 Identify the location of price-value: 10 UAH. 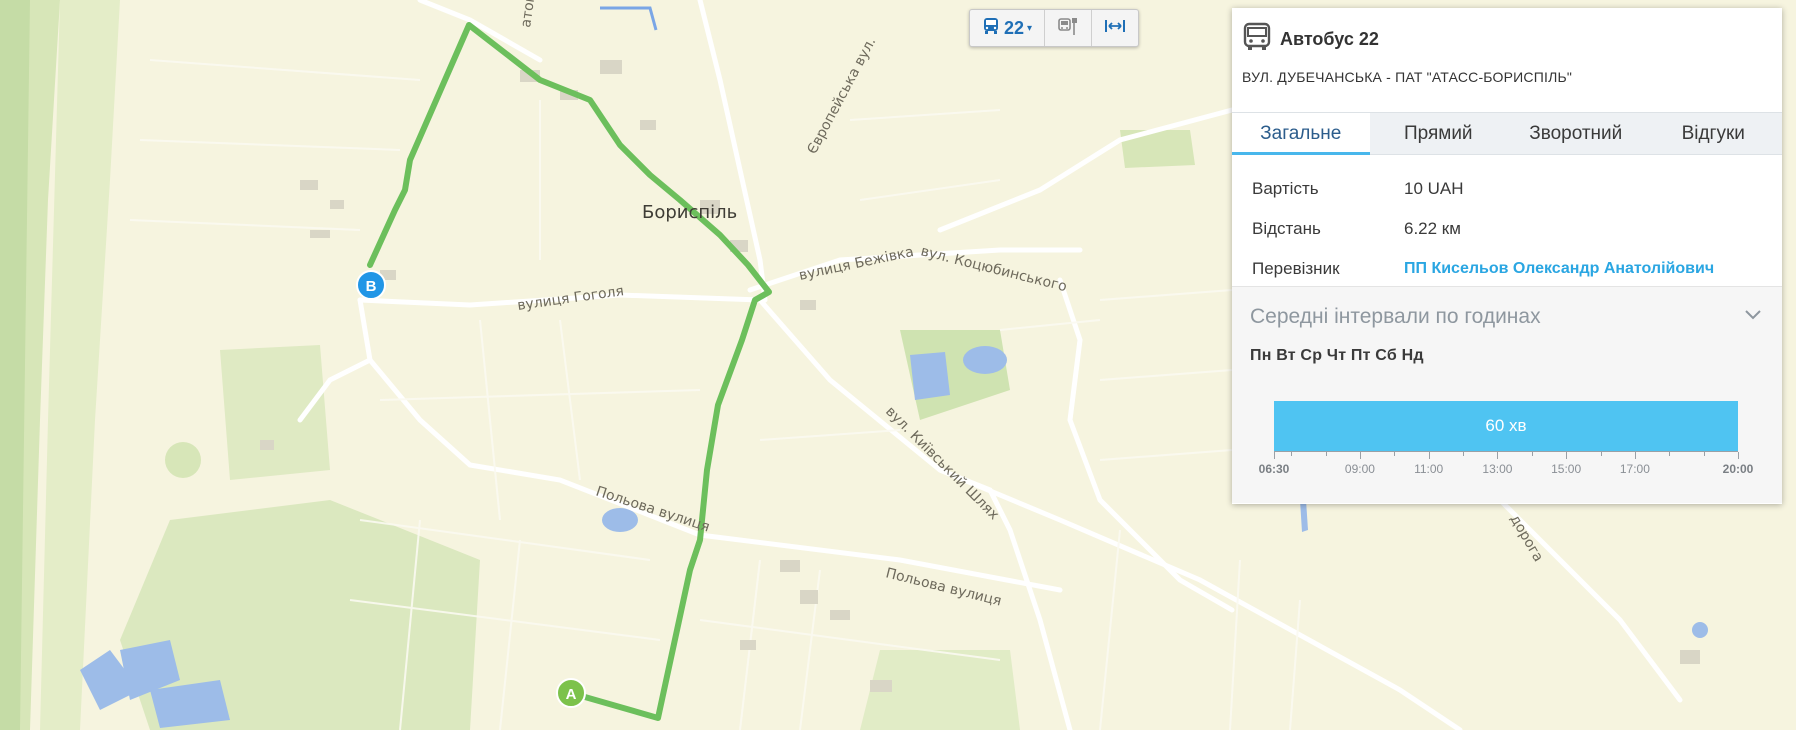
(1434, 188).